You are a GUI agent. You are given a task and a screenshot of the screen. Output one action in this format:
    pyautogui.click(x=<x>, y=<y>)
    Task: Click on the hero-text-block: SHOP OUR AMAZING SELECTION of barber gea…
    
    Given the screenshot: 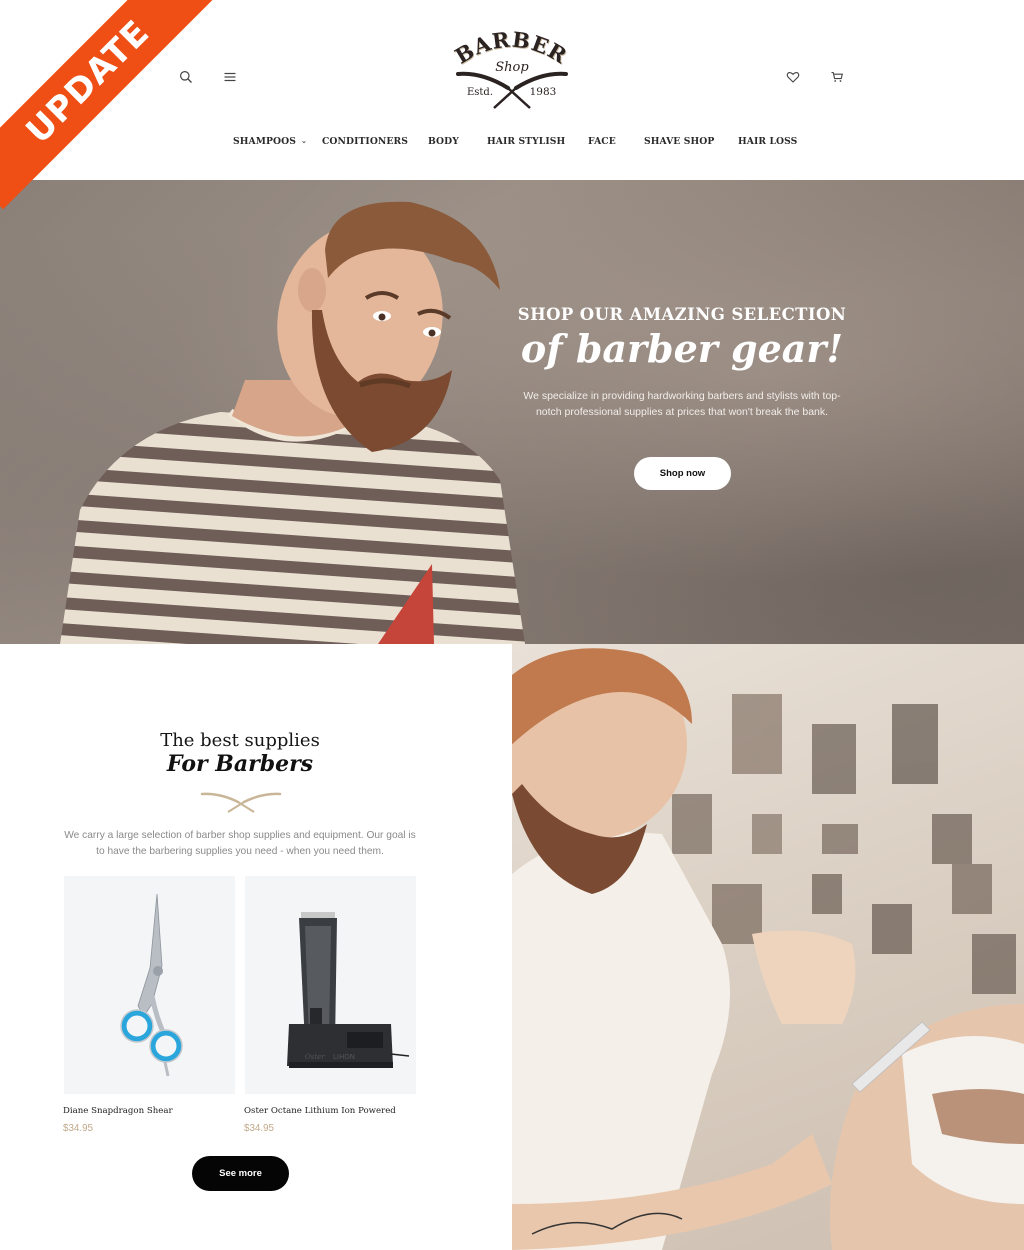 What is the action you would take?
    pyautogui.click(x=682, y=362)
    